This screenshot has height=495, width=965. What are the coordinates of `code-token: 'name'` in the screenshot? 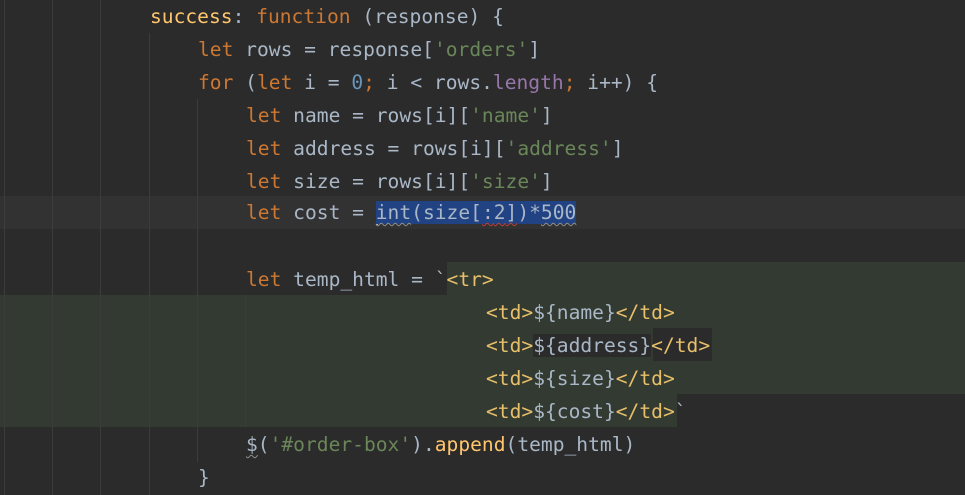 It's located at (505, 115).